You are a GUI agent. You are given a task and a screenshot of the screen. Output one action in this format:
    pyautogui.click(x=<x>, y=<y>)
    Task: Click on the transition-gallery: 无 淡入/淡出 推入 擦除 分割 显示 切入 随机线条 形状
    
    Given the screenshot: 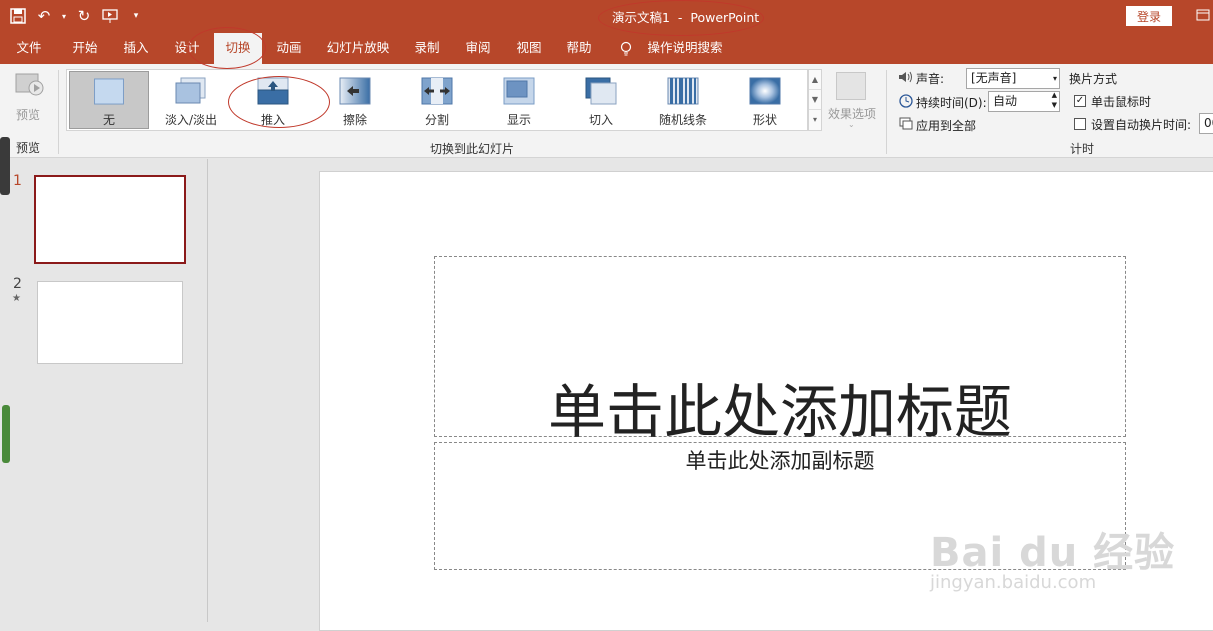 What is the action you would take?
    pyautogui.click(x=437, y=100)
    